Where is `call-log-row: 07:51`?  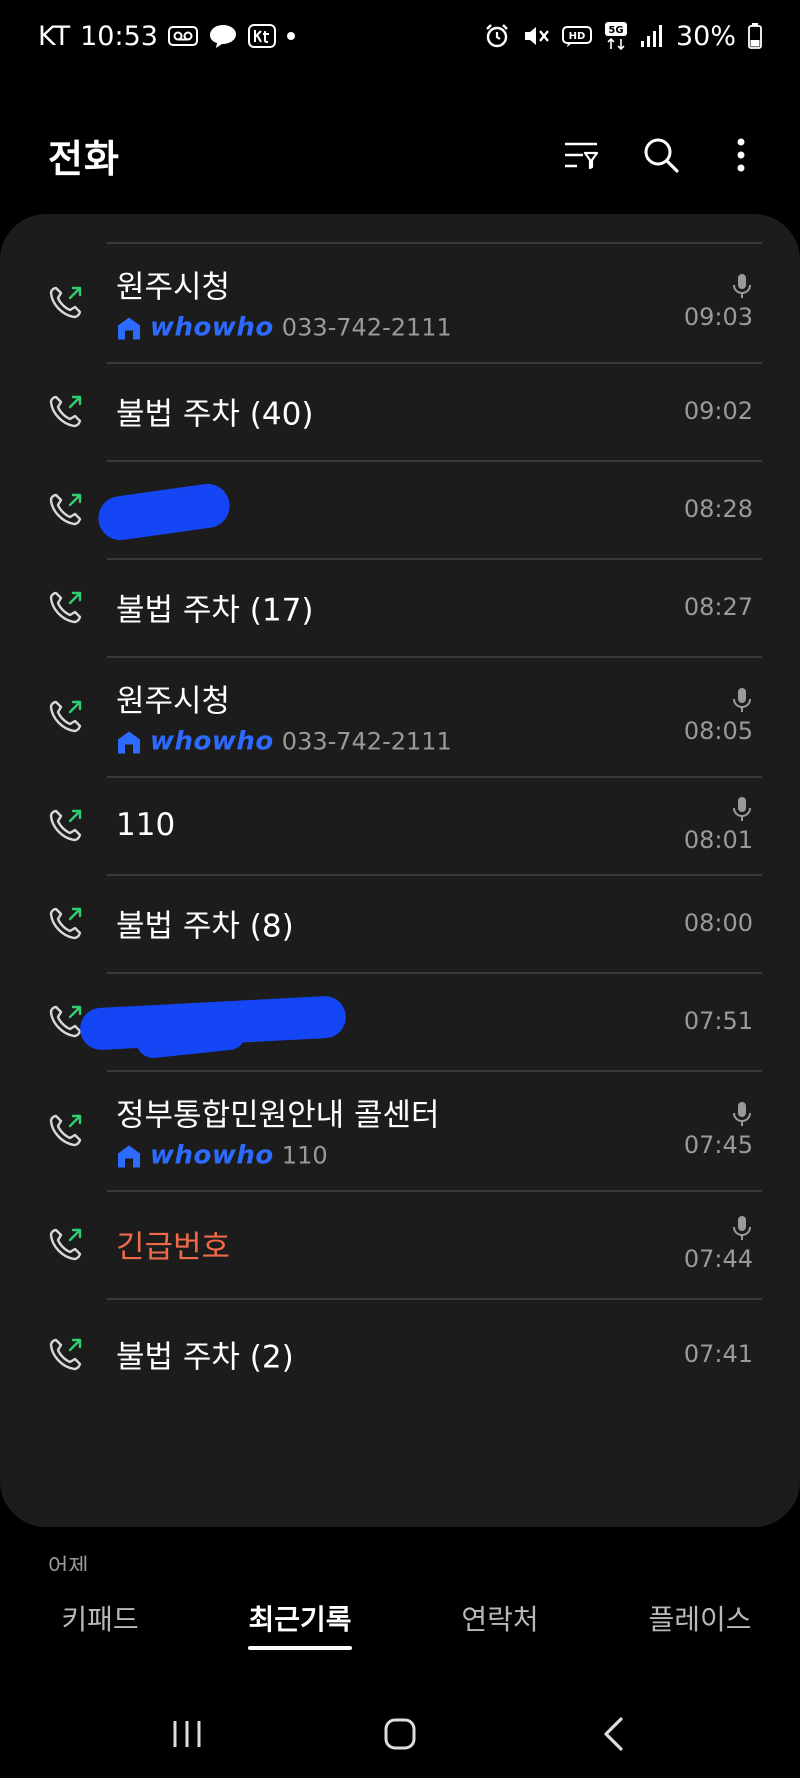 call-log-row: 07:51 is located at coordinates (400, 1021).